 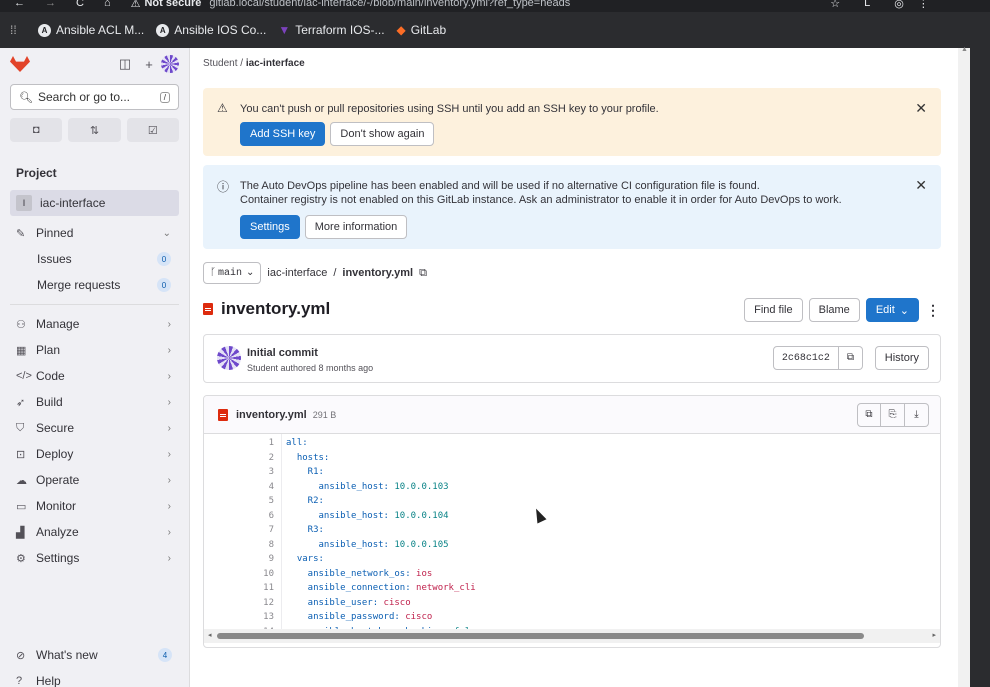 What do you see at coordinates (239, 574) in the screenshot?
I see `line-number: 10` at bounding box center [239, 574].